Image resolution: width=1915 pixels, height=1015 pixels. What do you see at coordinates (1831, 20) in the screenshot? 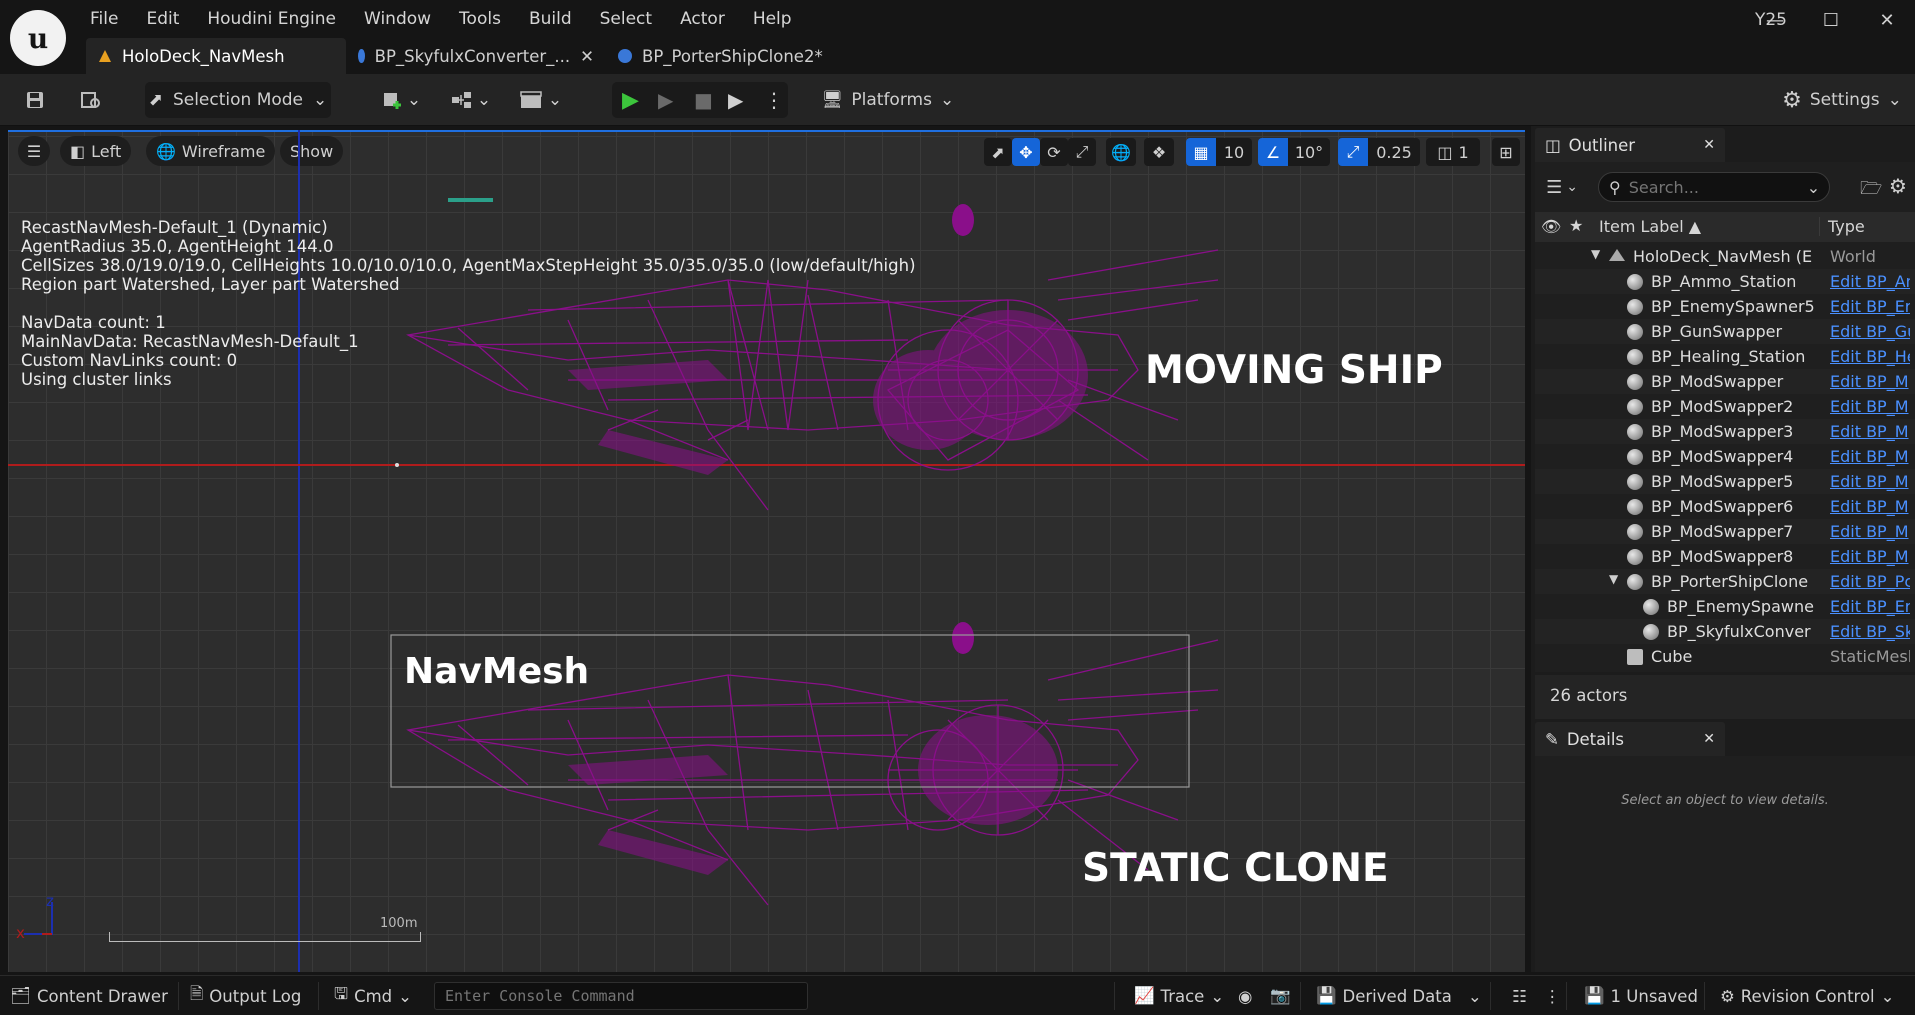
I see `maximize-icon: ☐` at bounding box center [1831, 20].